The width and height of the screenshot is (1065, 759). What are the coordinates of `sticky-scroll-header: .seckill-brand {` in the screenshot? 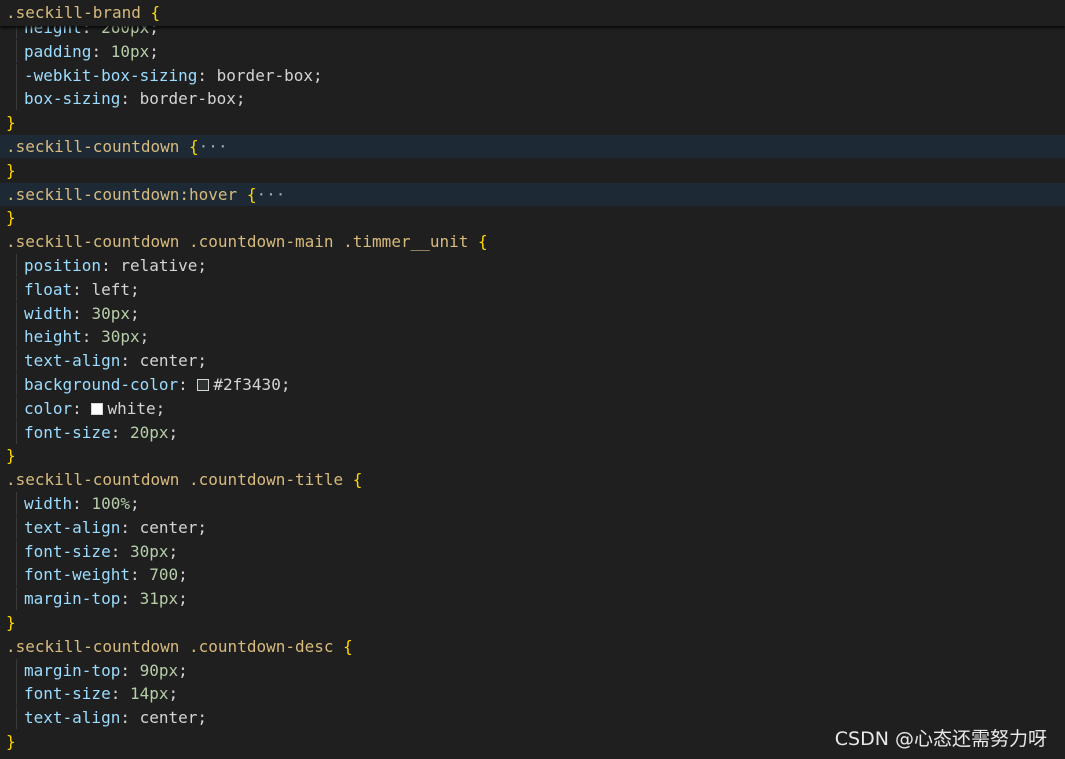 It's located at (532, 13).